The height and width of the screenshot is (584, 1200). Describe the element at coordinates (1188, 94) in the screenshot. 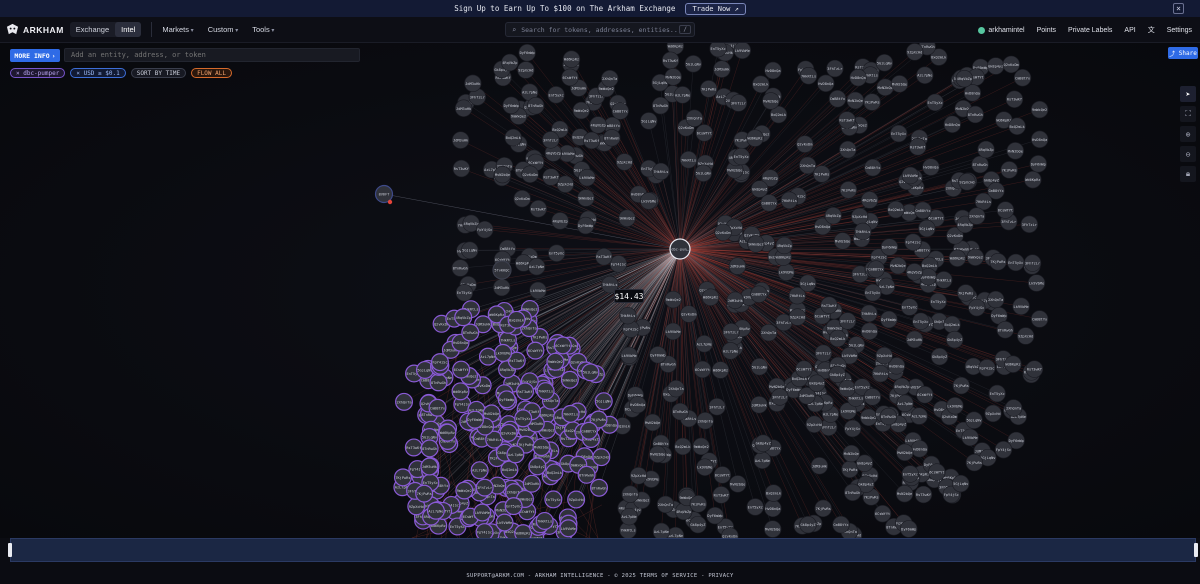

I see `pointer-tool-icon: ➤` at that location.